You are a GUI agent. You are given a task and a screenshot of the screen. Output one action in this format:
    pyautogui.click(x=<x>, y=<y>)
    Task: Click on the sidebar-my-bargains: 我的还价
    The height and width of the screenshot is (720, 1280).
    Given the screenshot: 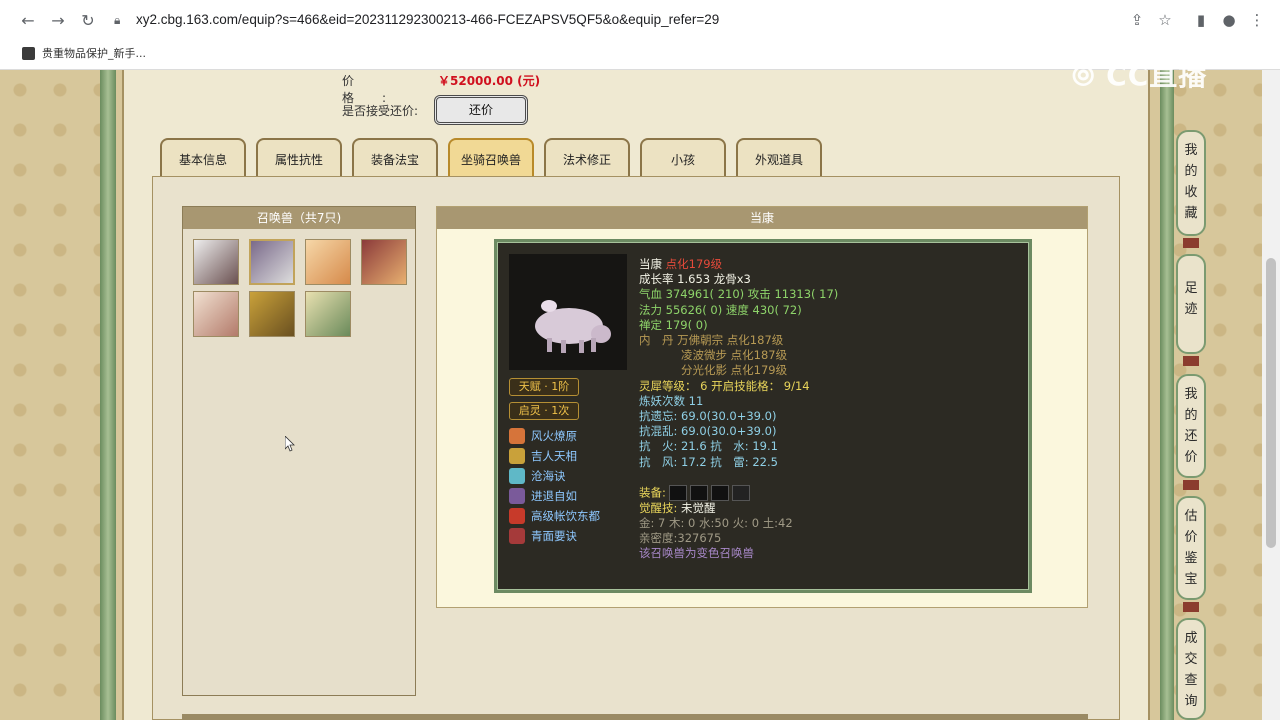 What is the action you would take?
    pyautogui.click(x=1191, y=426)
    